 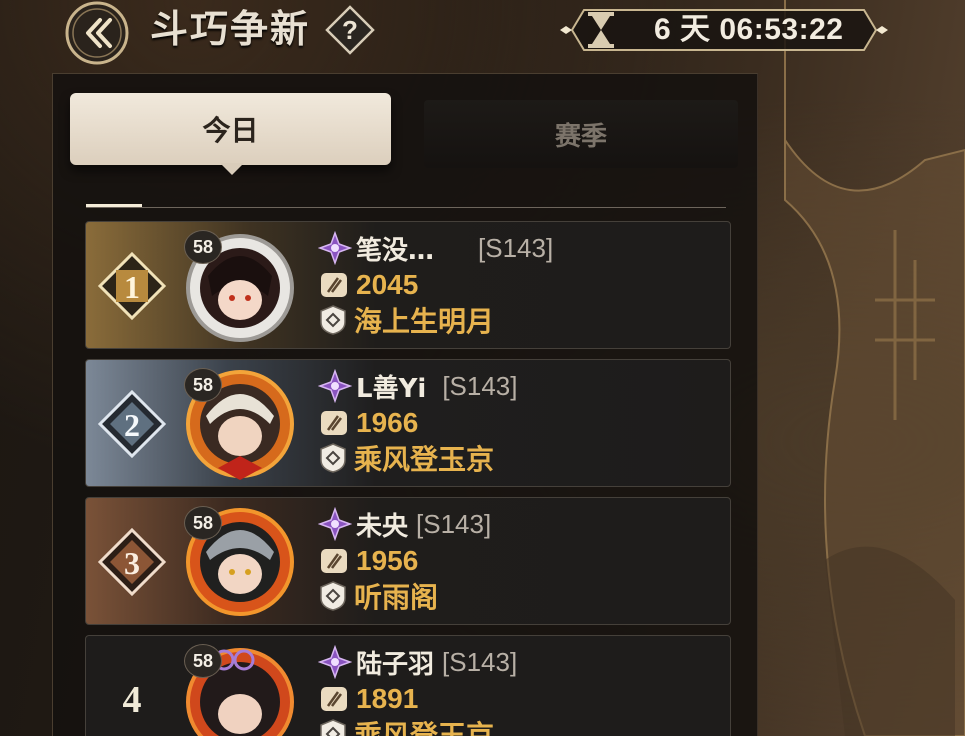 I want to click on rank-number: 1, so click(x=132, y=287).